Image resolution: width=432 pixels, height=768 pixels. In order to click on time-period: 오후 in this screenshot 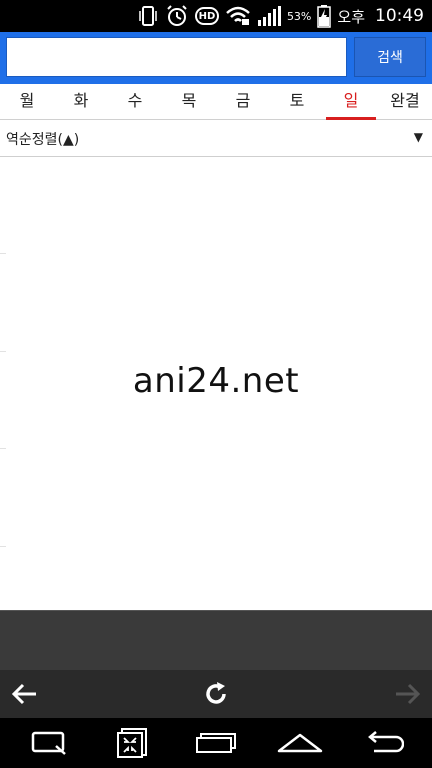, I will do `click(351, 16)`.